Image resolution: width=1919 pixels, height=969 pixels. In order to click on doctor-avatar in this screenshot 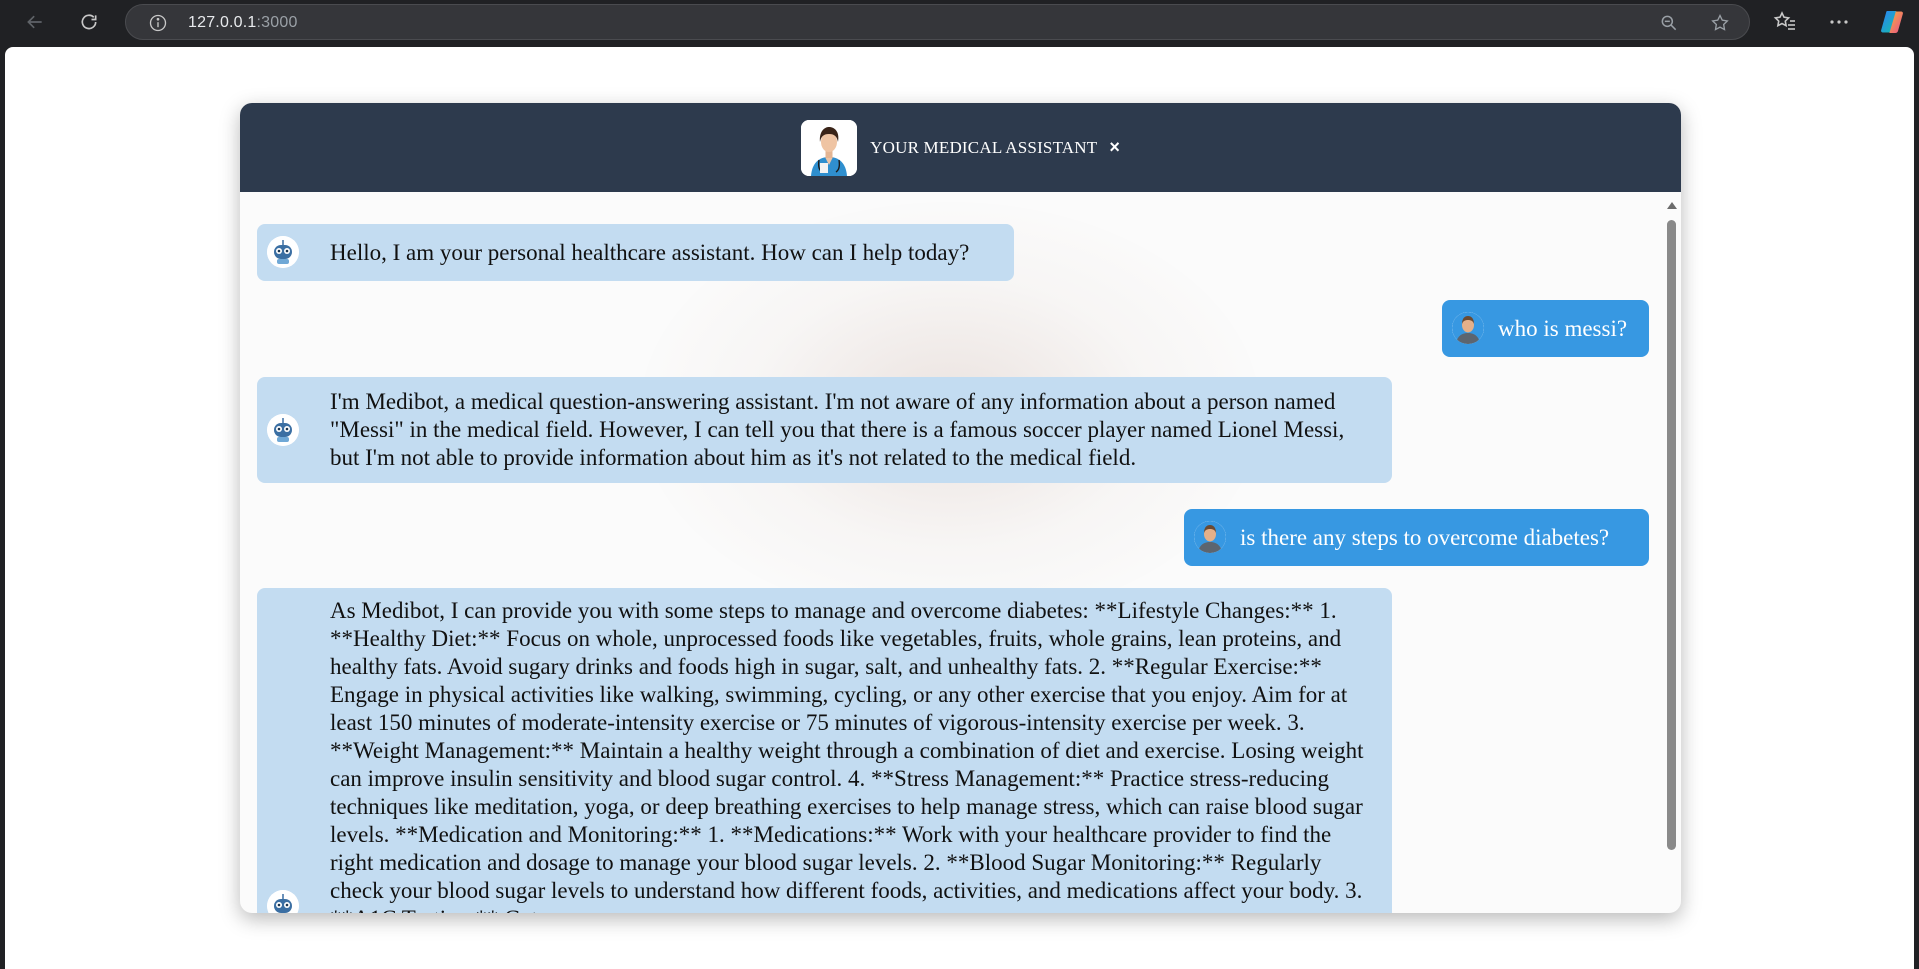, I will do `click(829, 147)`.